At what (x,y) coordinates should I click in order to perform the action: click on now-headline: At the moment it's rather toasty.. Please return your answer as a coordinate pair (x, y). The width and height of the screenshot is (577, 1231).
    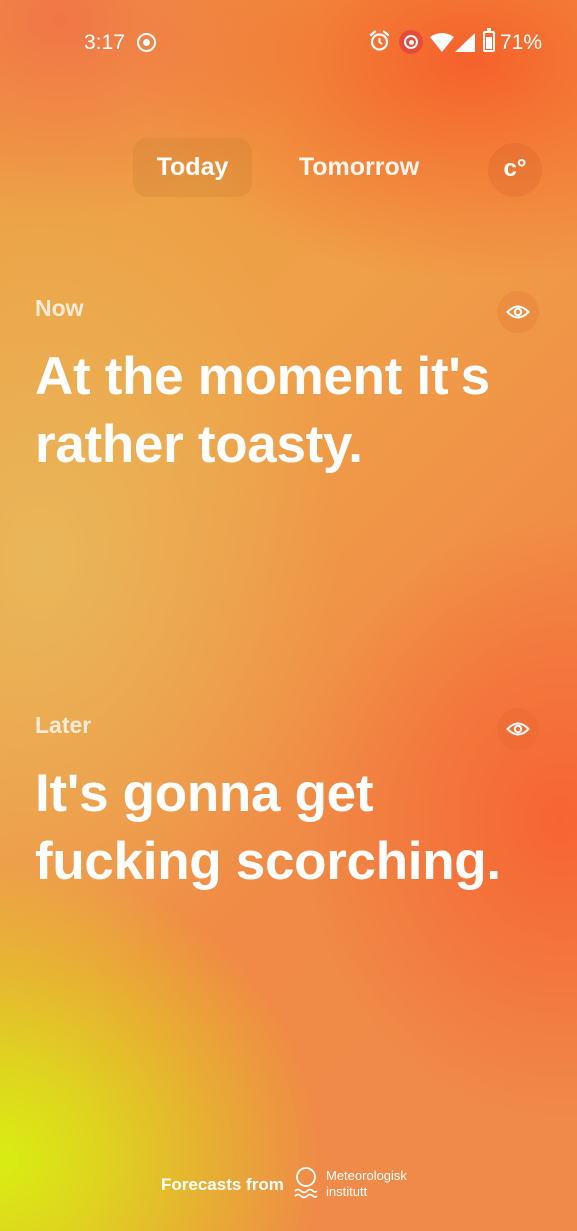
    Looking at the image, I should click on (262, 410).